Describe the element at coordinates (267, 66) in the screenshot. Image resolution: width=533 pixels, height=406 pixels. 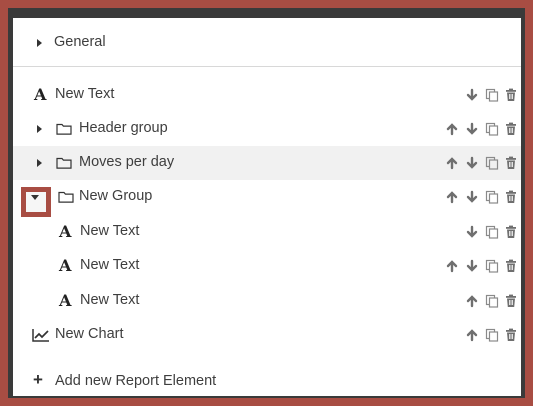
I see `divider` at that location.